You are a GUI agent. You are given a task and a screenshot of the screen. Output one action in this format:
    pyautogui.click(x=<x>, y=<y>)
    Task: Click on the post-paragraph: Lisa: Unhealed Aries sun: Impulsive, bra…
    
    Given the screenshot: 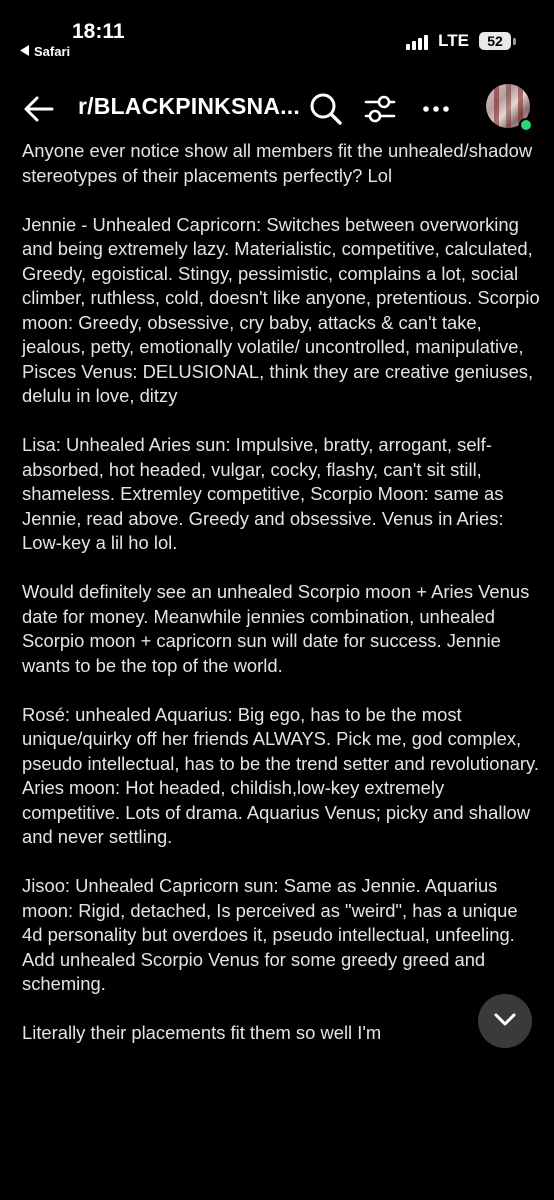 What is the action you would take?
    pyautogui.click(x=263, y=493)
    